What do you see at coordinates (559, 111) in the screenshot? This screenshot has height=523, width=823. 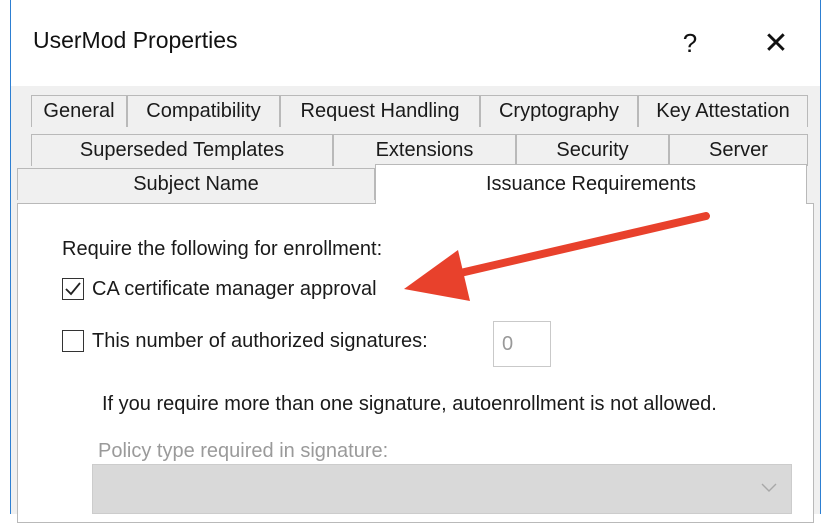 I see `tab-cryptography: Cryptography` at bounding box center [559, 111].